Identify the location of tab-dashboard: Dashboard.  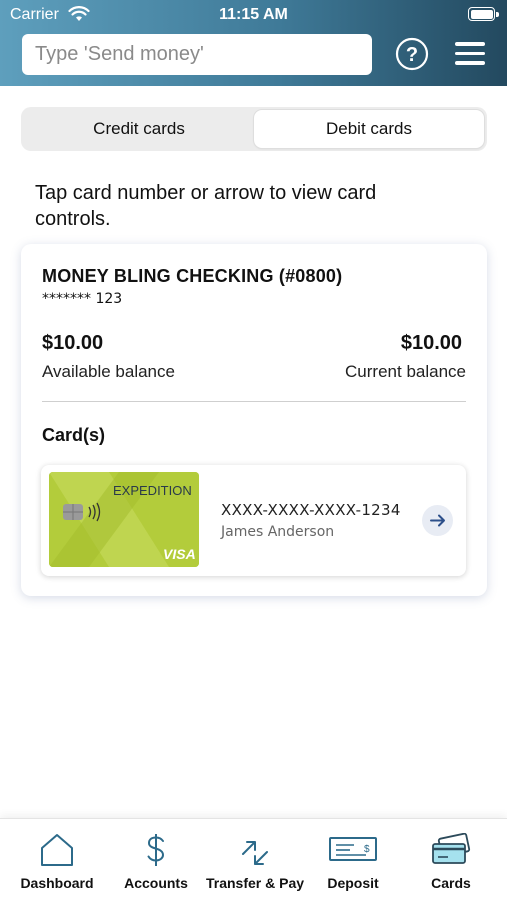
(57, 859).